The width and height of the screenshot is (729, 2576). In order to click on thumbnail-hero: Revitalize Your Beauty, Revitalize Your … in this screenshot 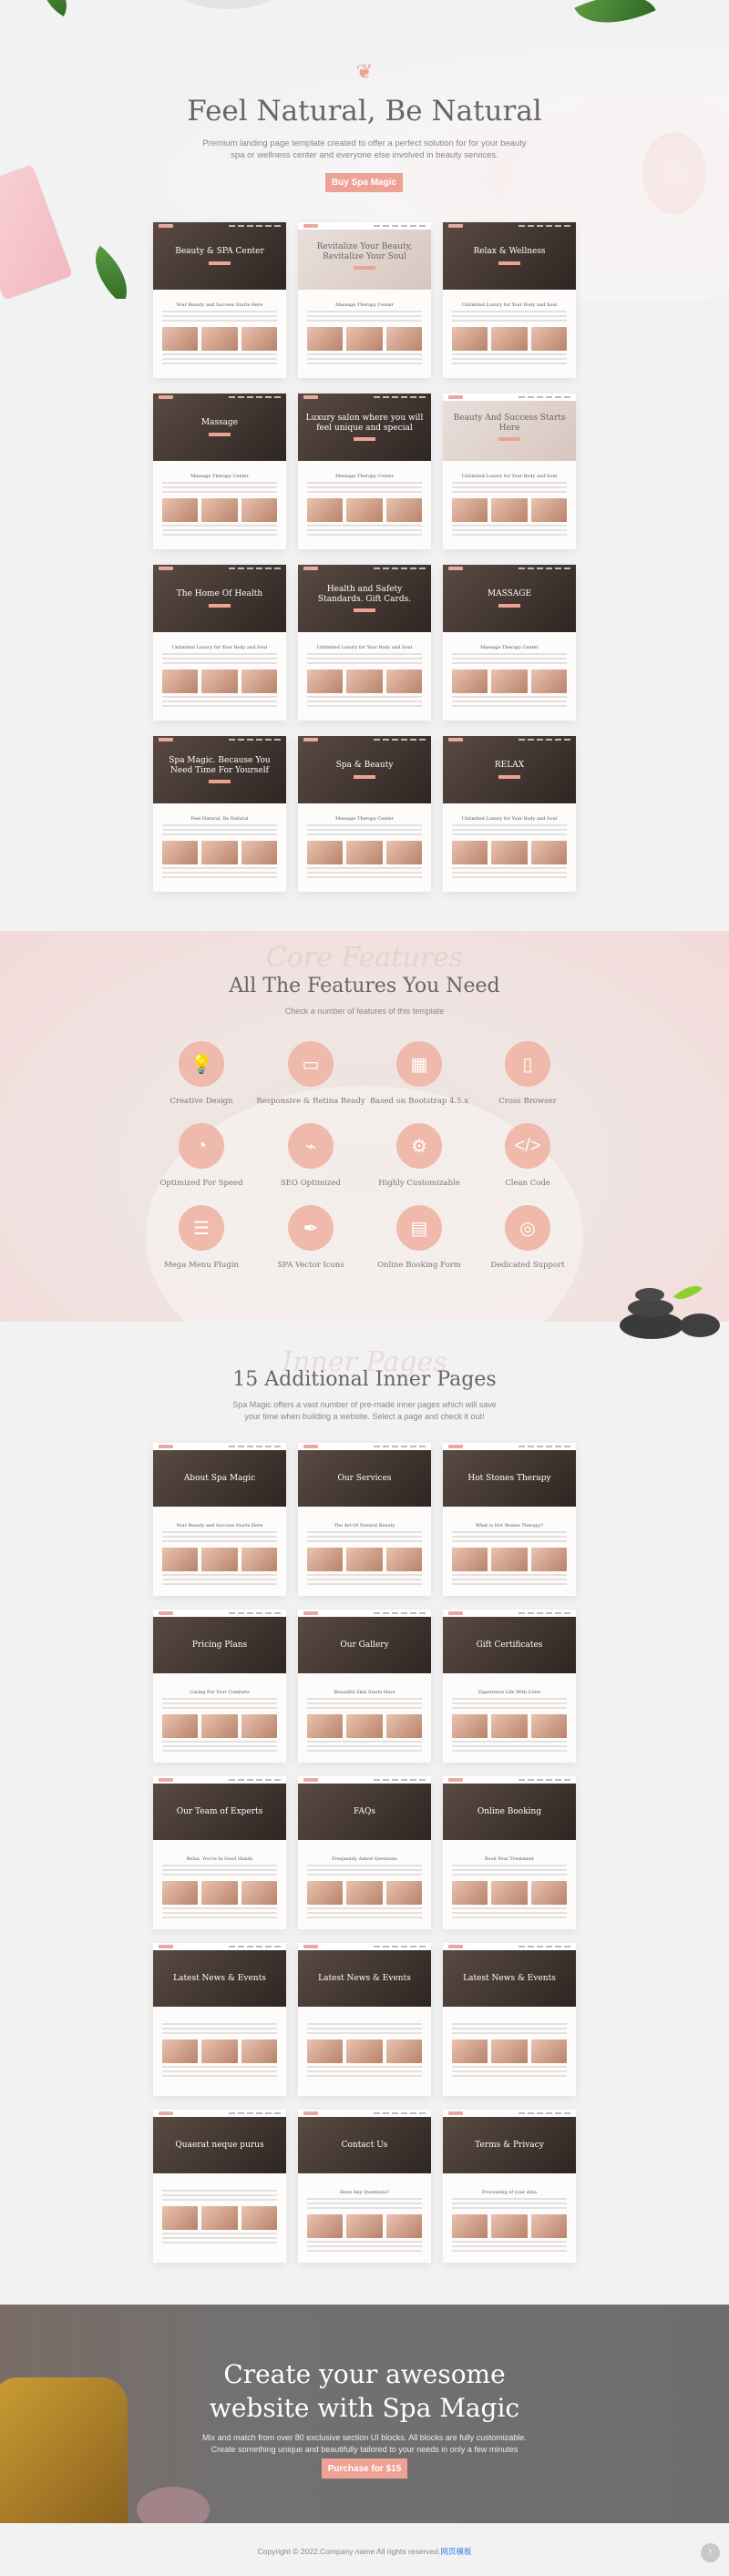, I will do `click(364, 256)`.